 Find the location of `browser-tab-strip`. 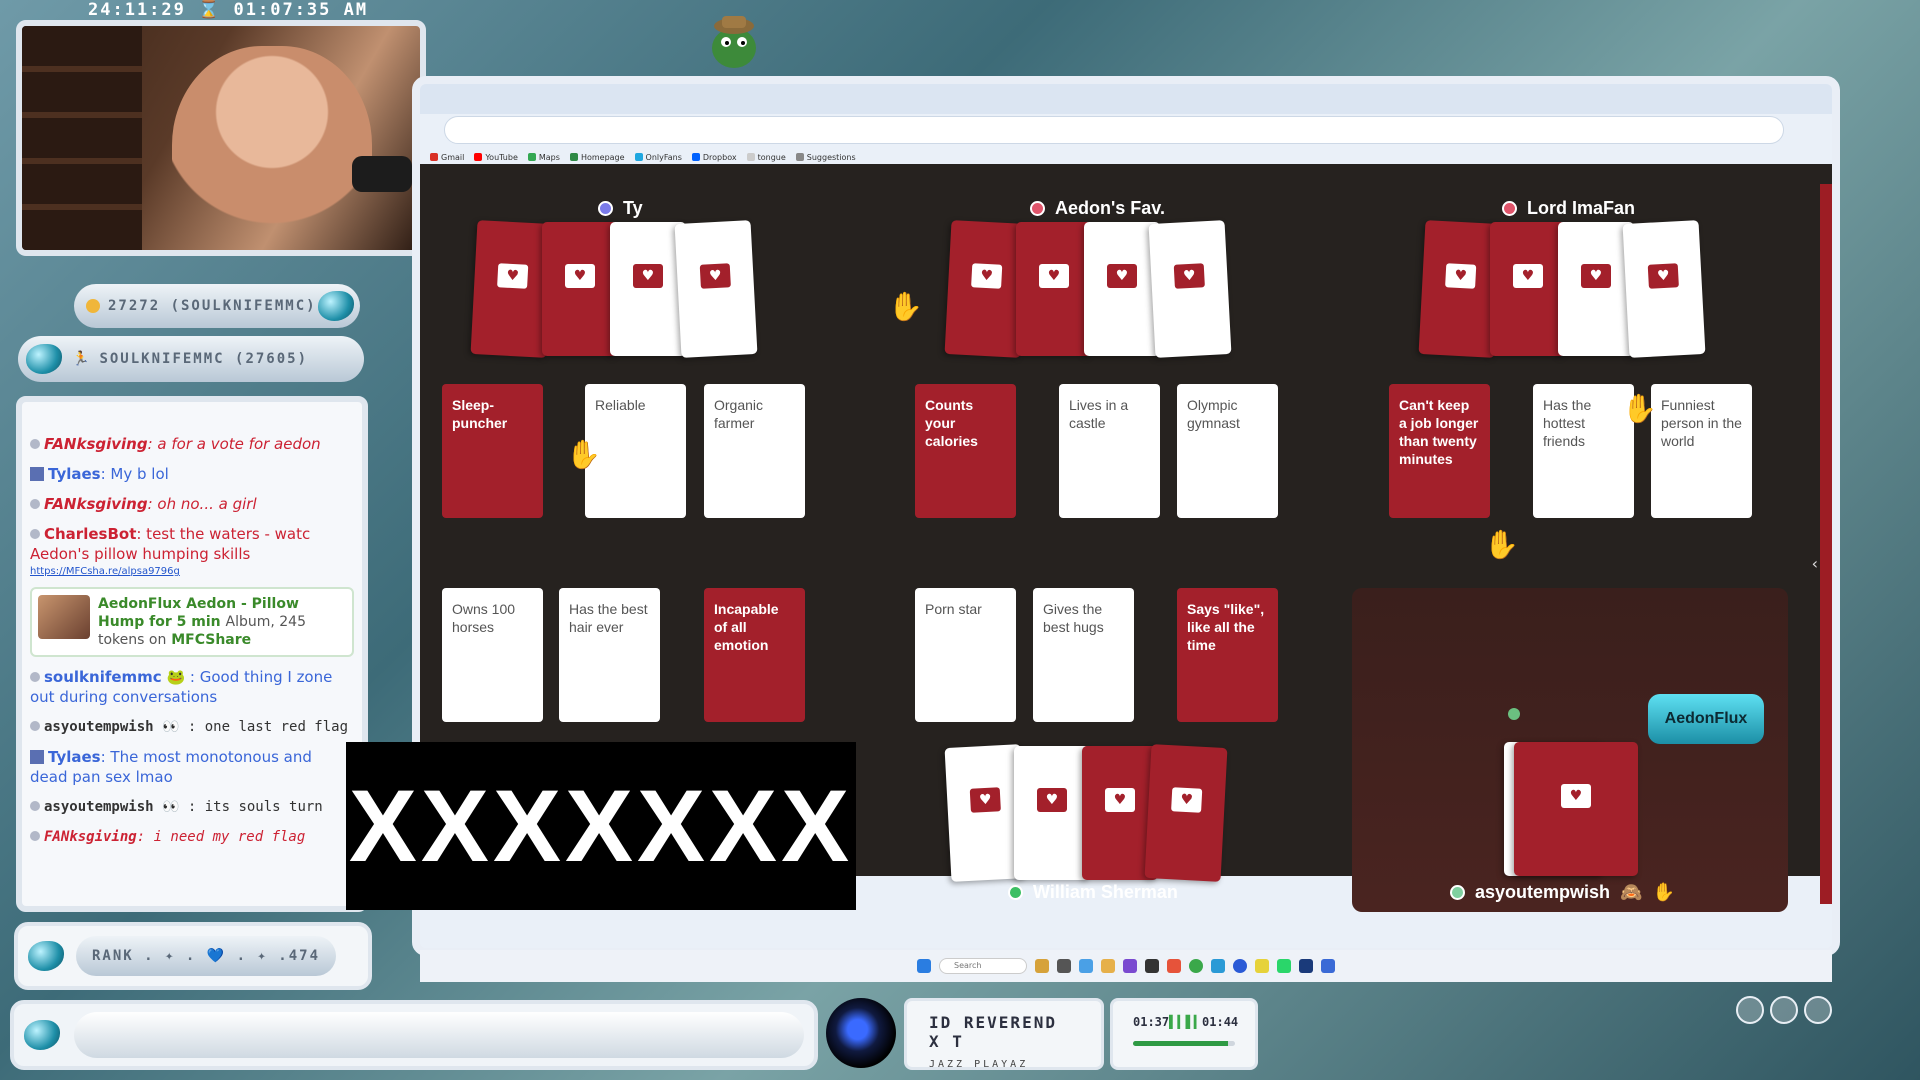

browser-tab-strip is located at coordinates (1126, 99).